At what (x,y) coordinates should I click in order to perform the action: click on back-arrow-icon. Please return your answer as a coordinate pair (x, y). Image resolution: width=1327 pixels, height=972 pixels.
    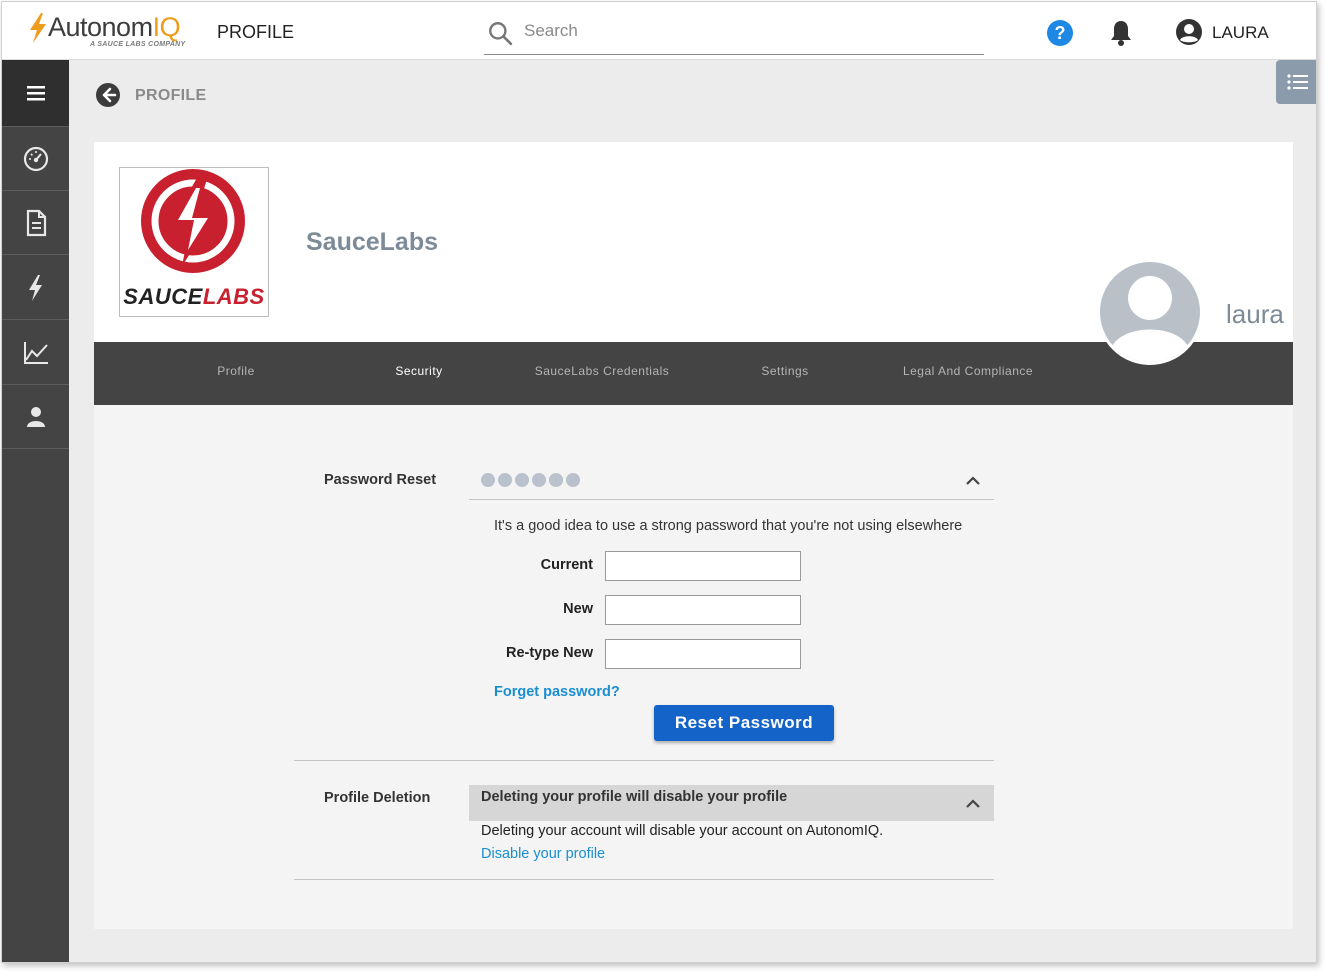
    Looking at the image, I should click on (108, 95).